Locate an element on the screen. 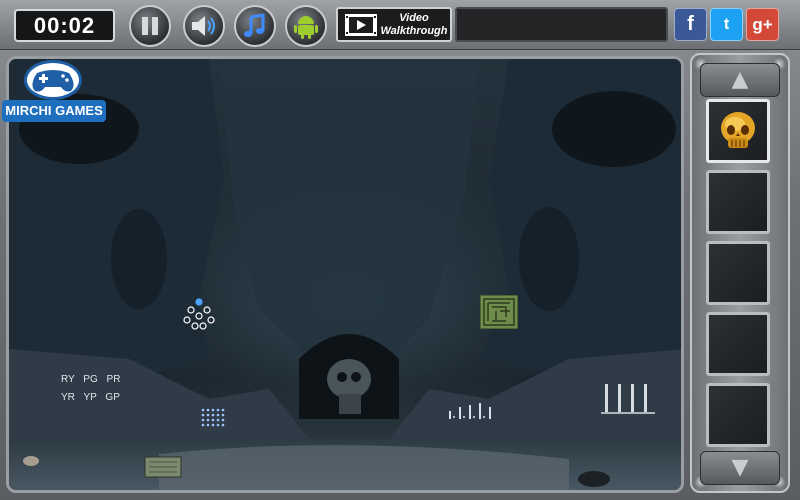 This screenshot has height=500, width=800. golden-skull-icon is located at coordinates (738, 130).